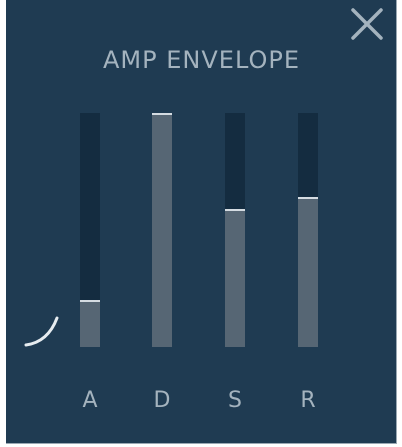  What do you see at coordinates (235, 277) in the screenshot?
I see `sustain-slider-fill` at bounding box center [235, 277].